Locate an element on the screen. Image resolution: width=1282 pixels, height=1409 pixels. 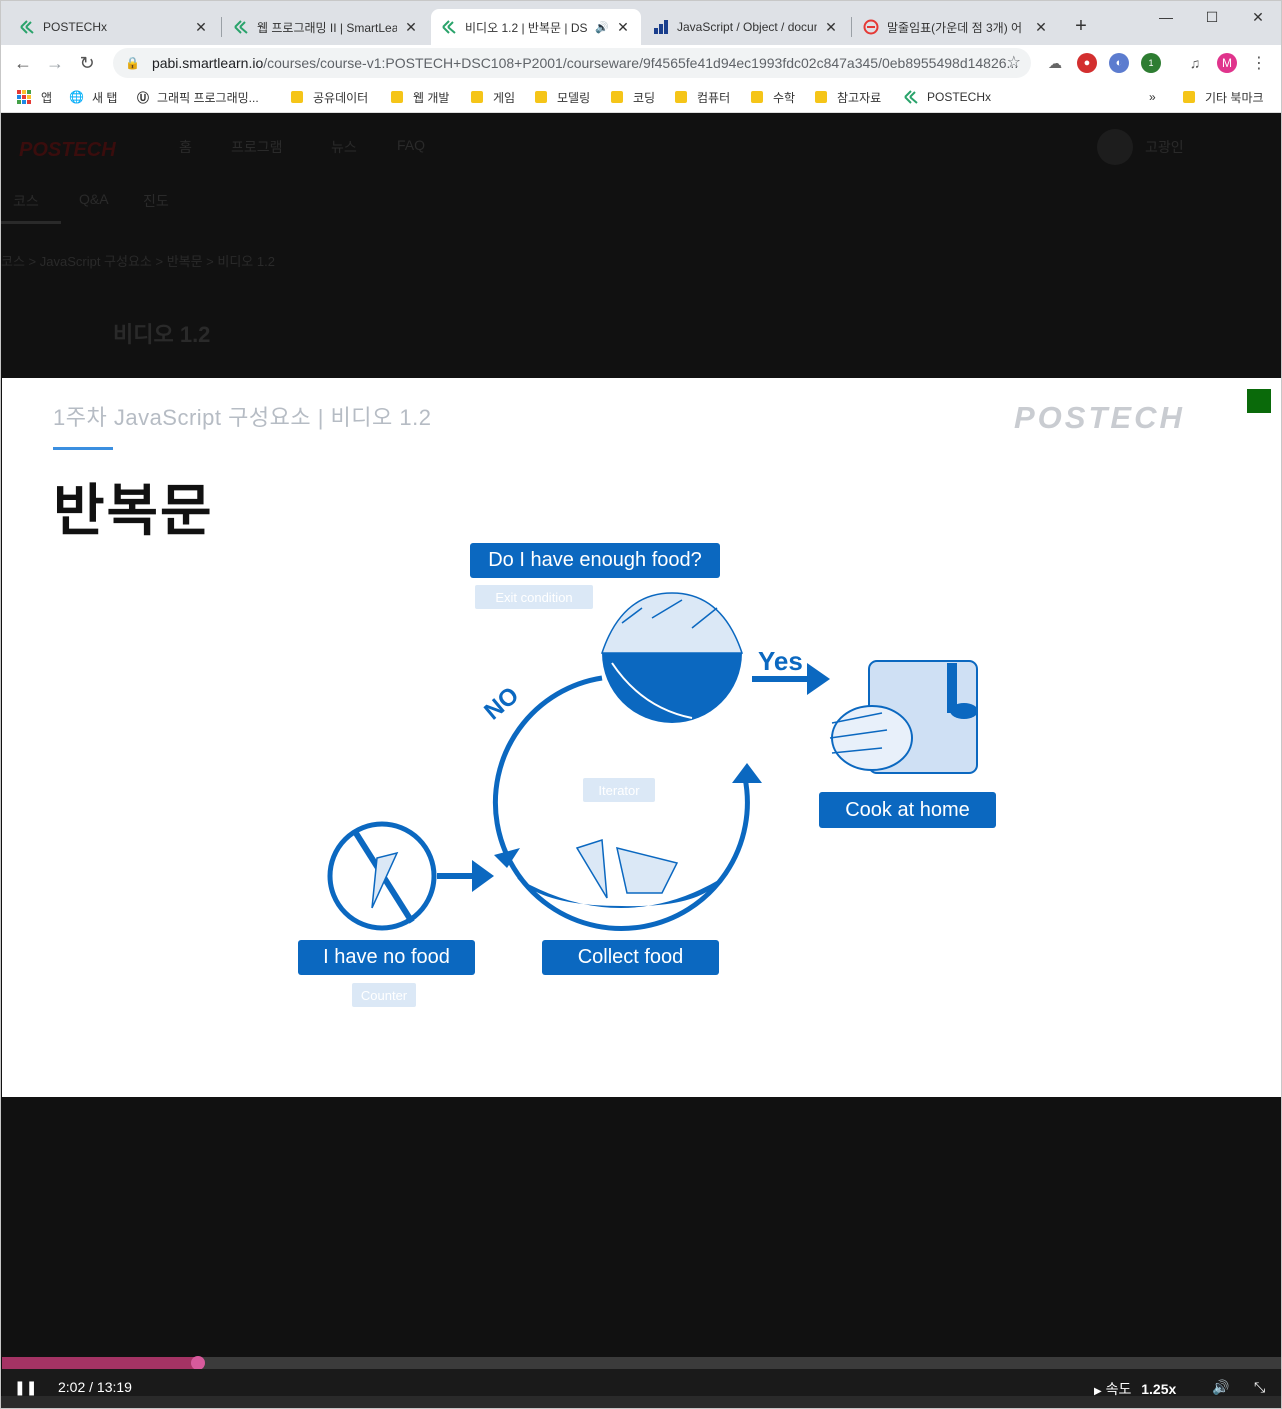
bookmark-folder: 게임 is located at coordinates (493, 97).